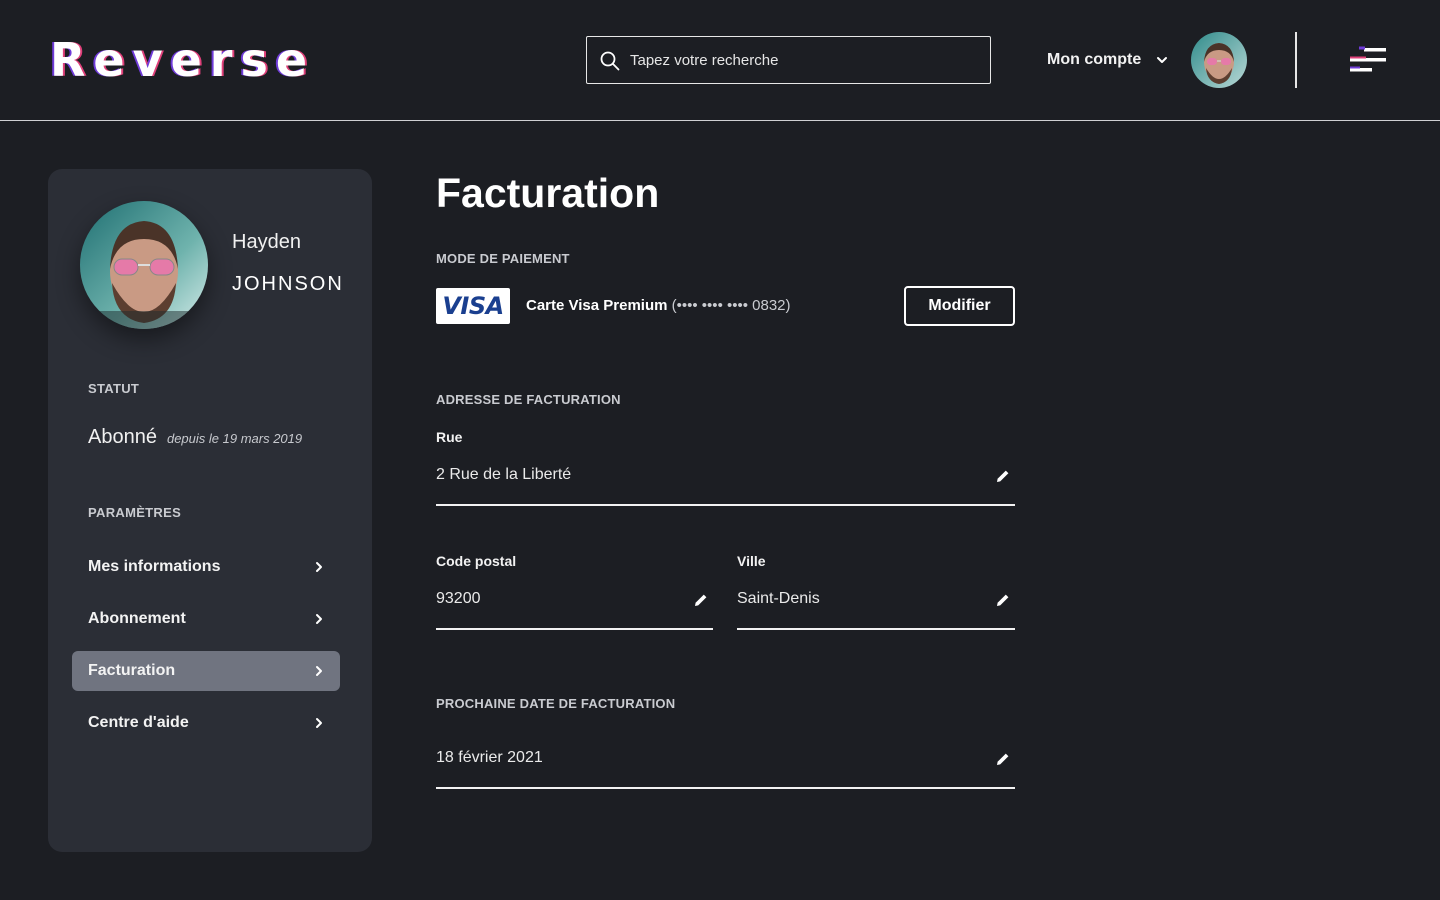  What do you see at coordinates (449, 437) in the screenshot?
I see `street-label: Rue` at bounding box center [449, 437].